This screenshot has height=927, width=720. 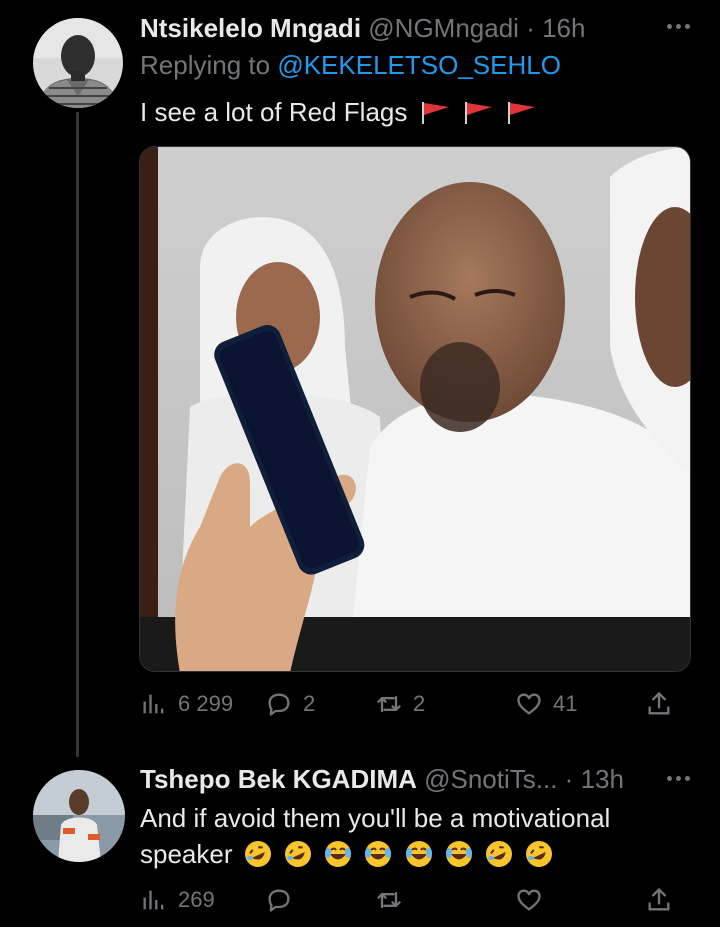 What do you see at coordinates (196, 899) in the screenshot?
I see `views-count: 269` at bounding box center [196, 899].